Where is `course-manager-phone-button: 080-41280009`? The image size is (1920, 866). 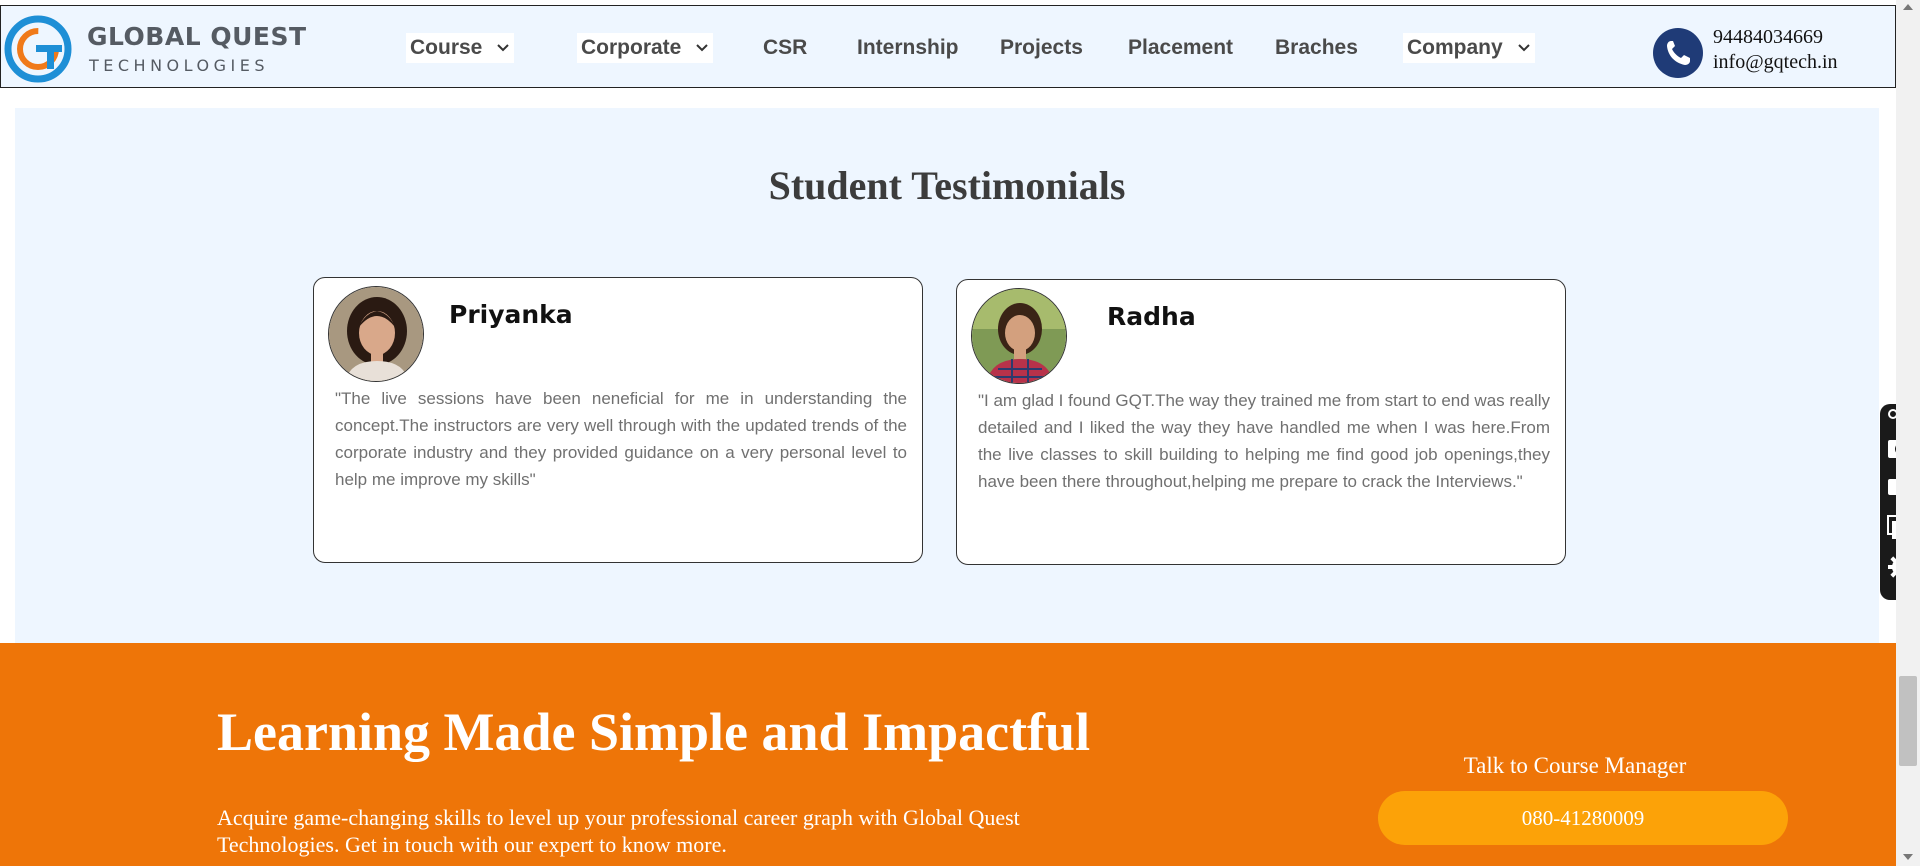 course-manager-phone-button: 080-41280009 is located at coordinates (1583, 818).